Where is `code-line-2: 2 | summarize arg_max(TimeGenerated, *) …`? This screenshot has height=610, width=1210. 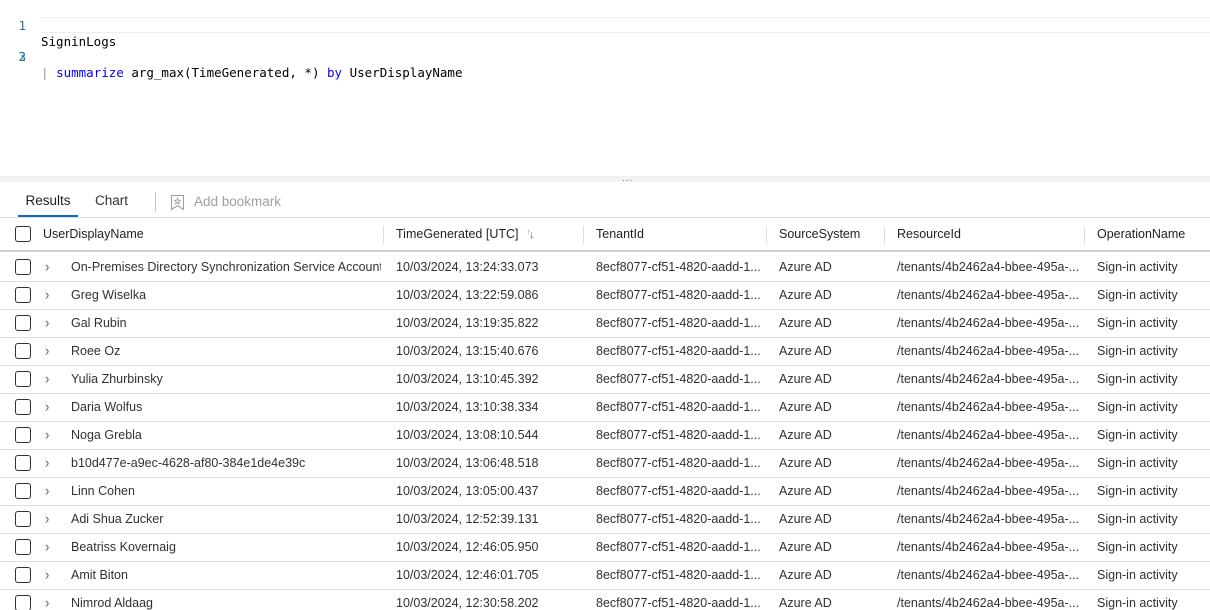 code-line-2: 2 | summarize arg_max(TimeGenerated, *) … is located at coordinates (605, 48).